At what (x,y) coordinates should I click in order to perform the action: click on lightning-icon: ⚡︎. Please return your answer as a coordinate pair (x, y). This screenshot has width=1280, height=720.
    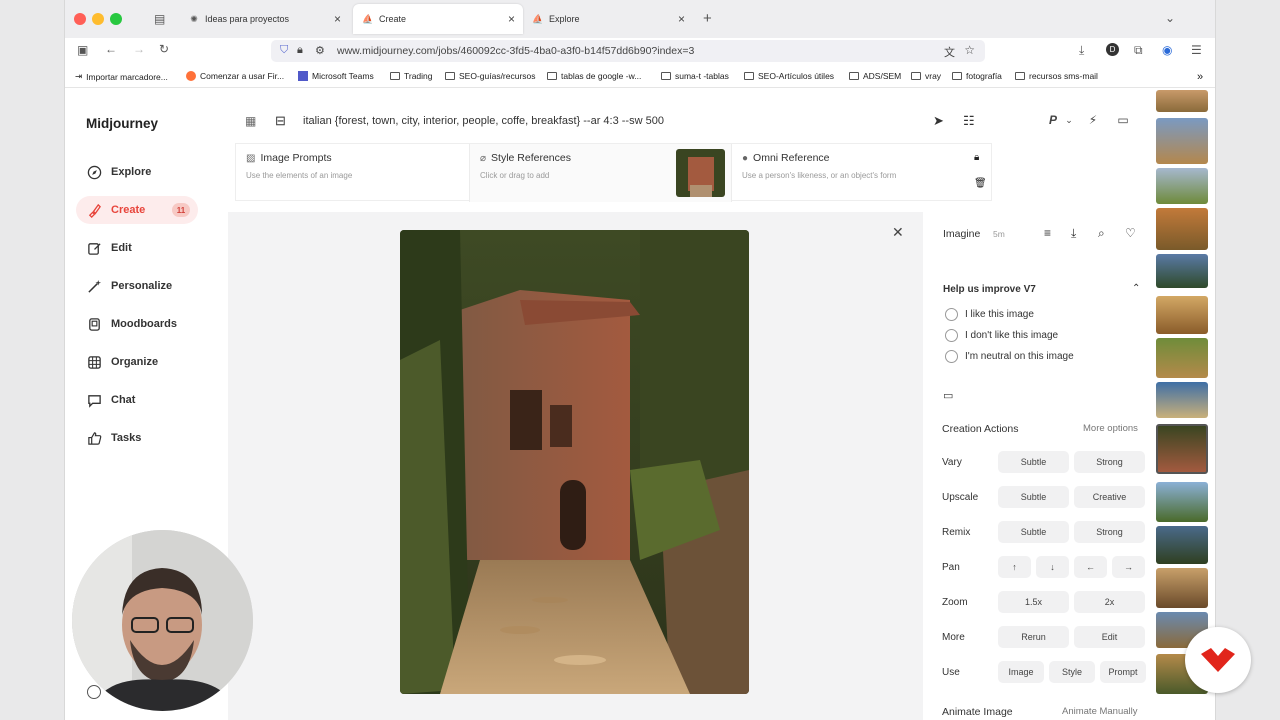
    Looking at the image, I should click on (1093, 120).